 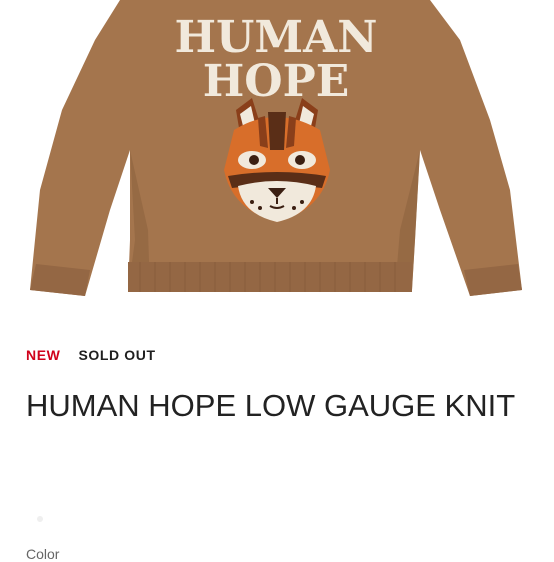 What do you see at coordinates (271, 405) in the screenshot?
I see `product-title: HUMAN HOPE LOW GAUGE KNIT` at bounding box center [271, 405].